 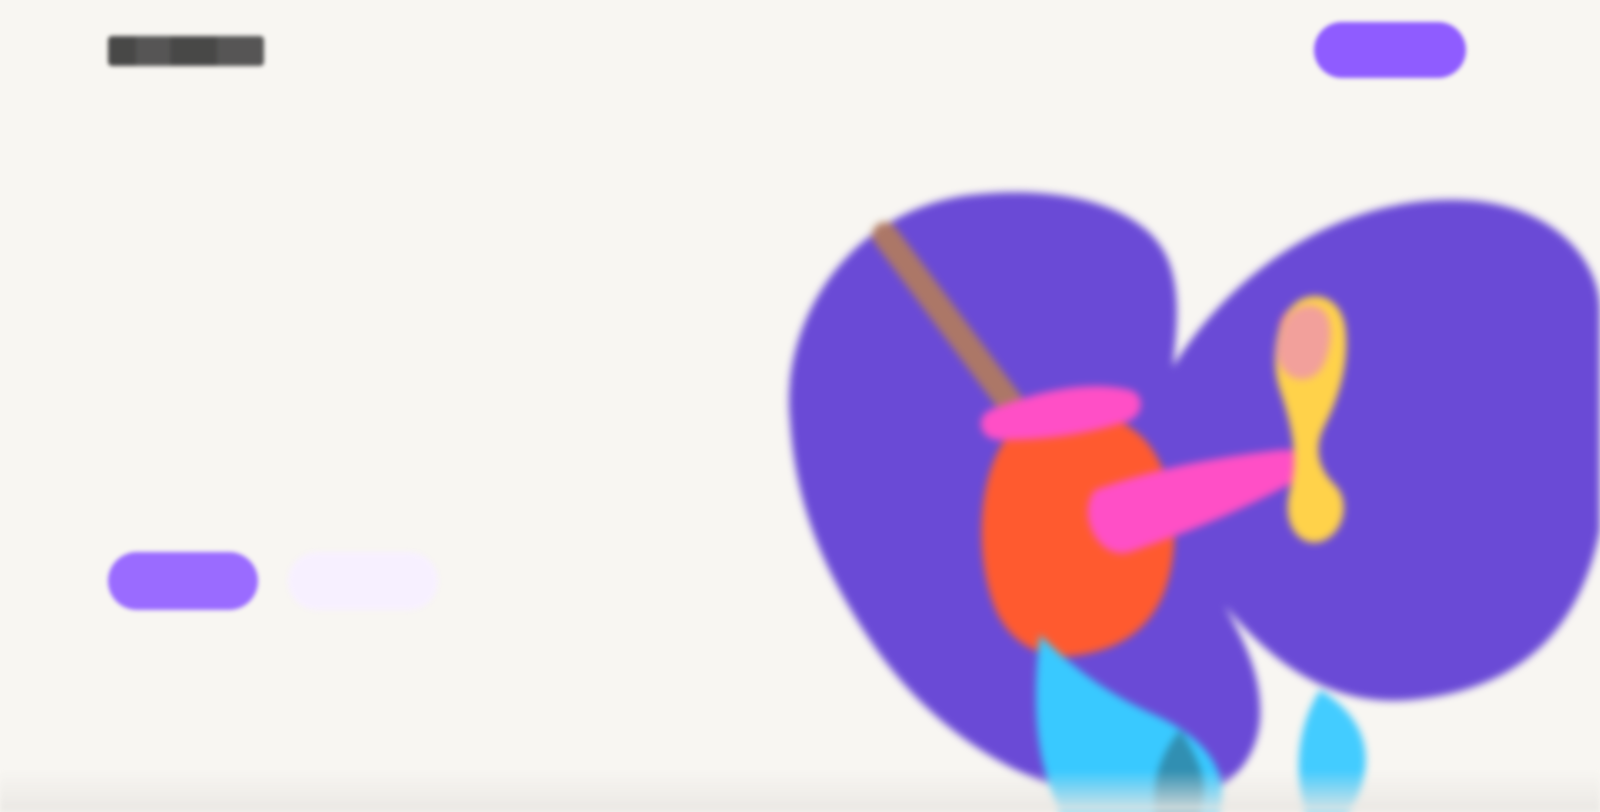 What do you see at coordinates (1390, 50) in the screenshot?
I see `header-cta-button` at bounding box center [1390, 50].